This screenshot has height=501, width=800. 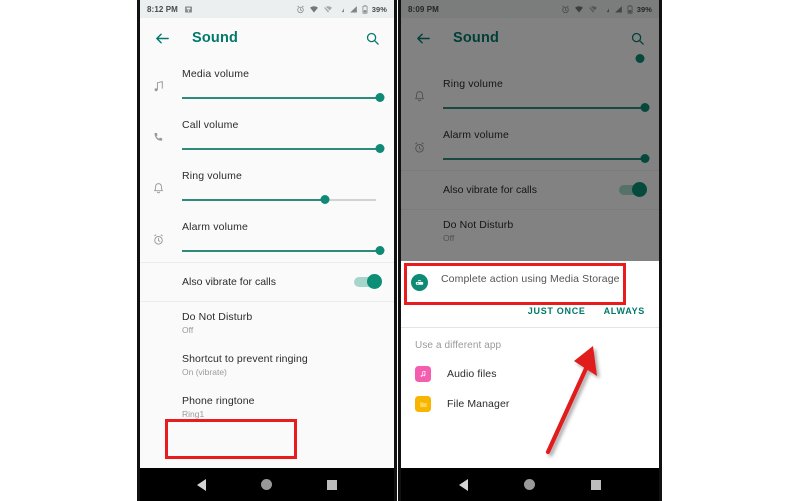 I want to click on left-nav-bar, so click(x=267, y=484).